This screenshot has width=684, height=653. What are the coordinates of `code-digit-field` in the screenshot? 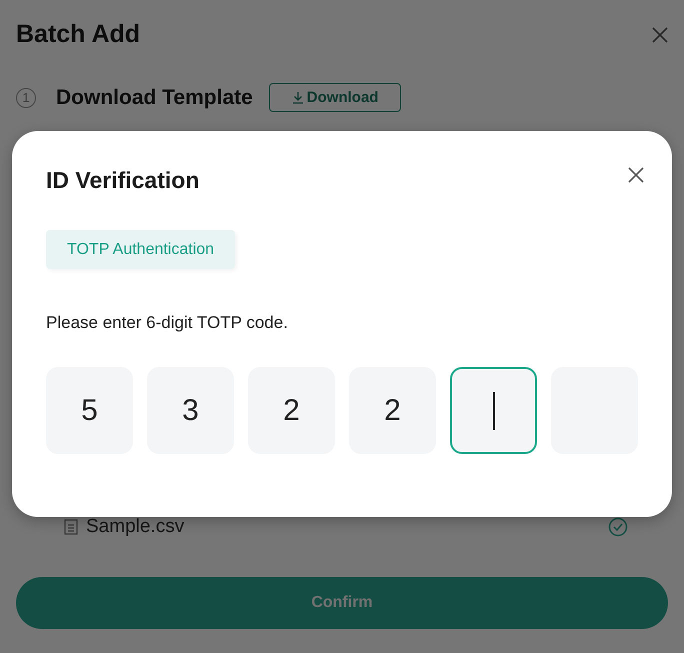 It's located at (493, 410).